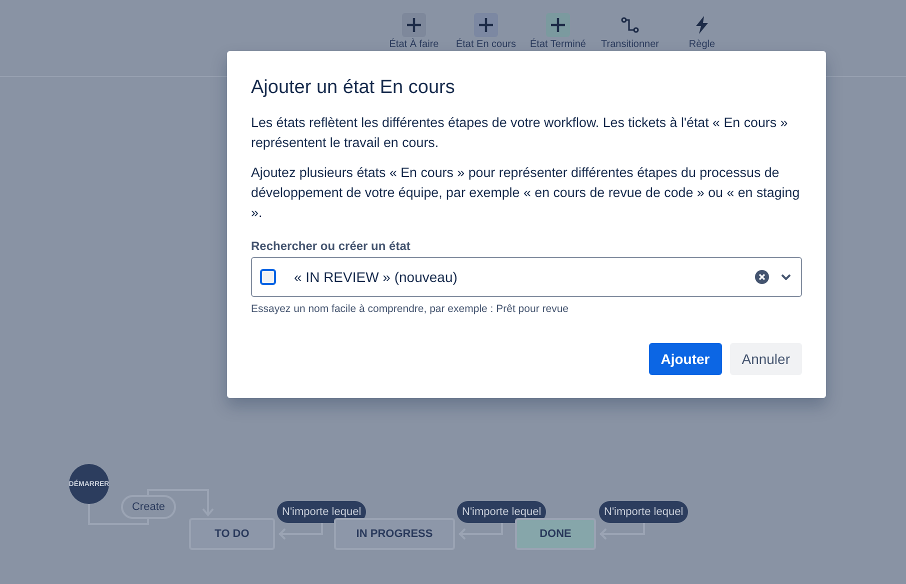 The width and height of the screenshot is (906, 584). I want to click on lightning-icon, so click(702, 25).